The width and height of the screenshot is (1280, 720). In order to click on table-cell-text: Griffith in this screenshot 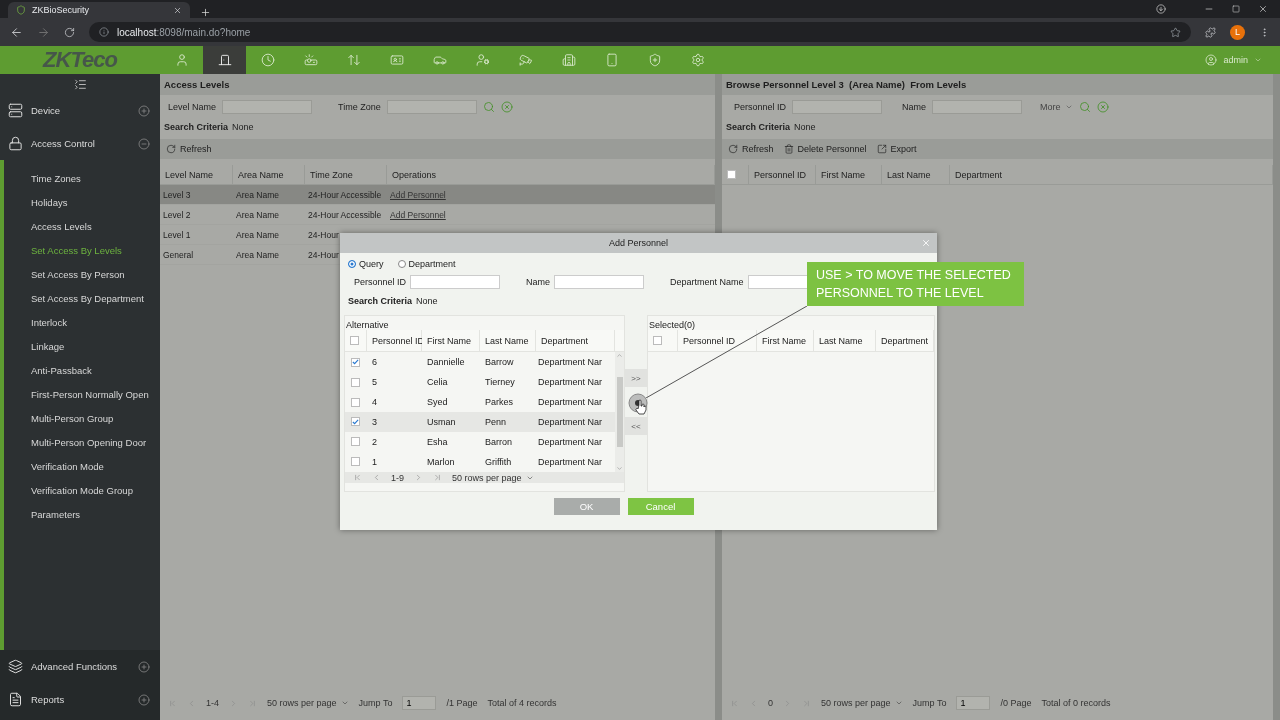, I will do `click(498, 462)`.